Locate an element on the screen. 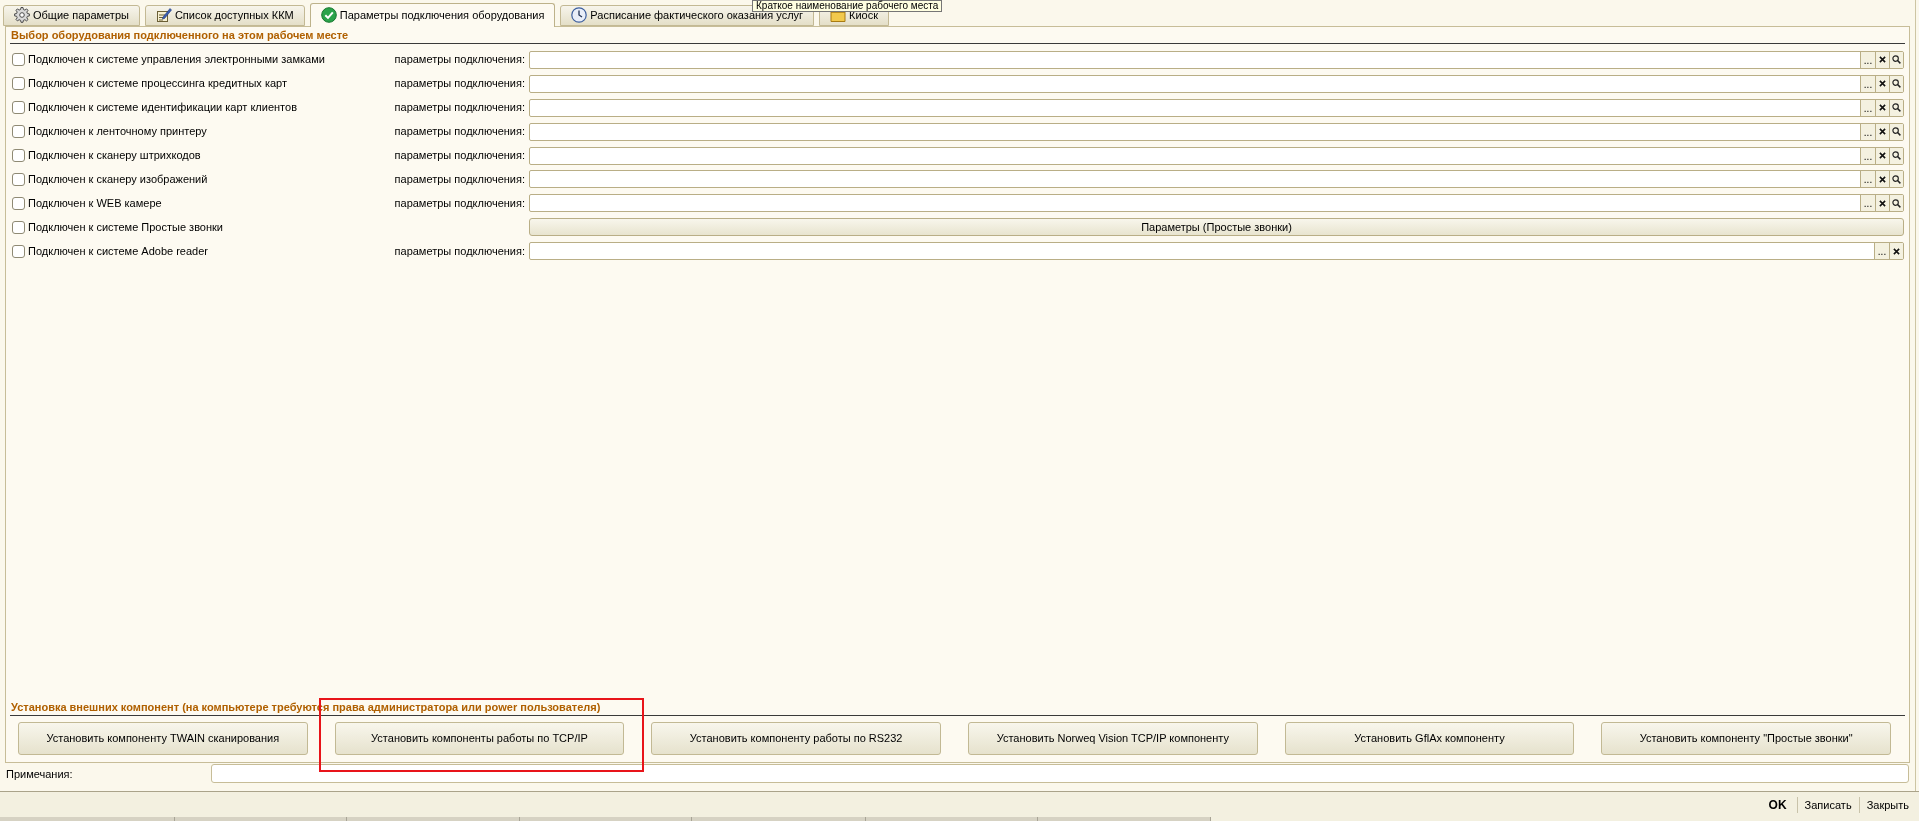 This screenshot has width=1919, height=821. tab: Общие параметры is located at coordinates (71, 15).